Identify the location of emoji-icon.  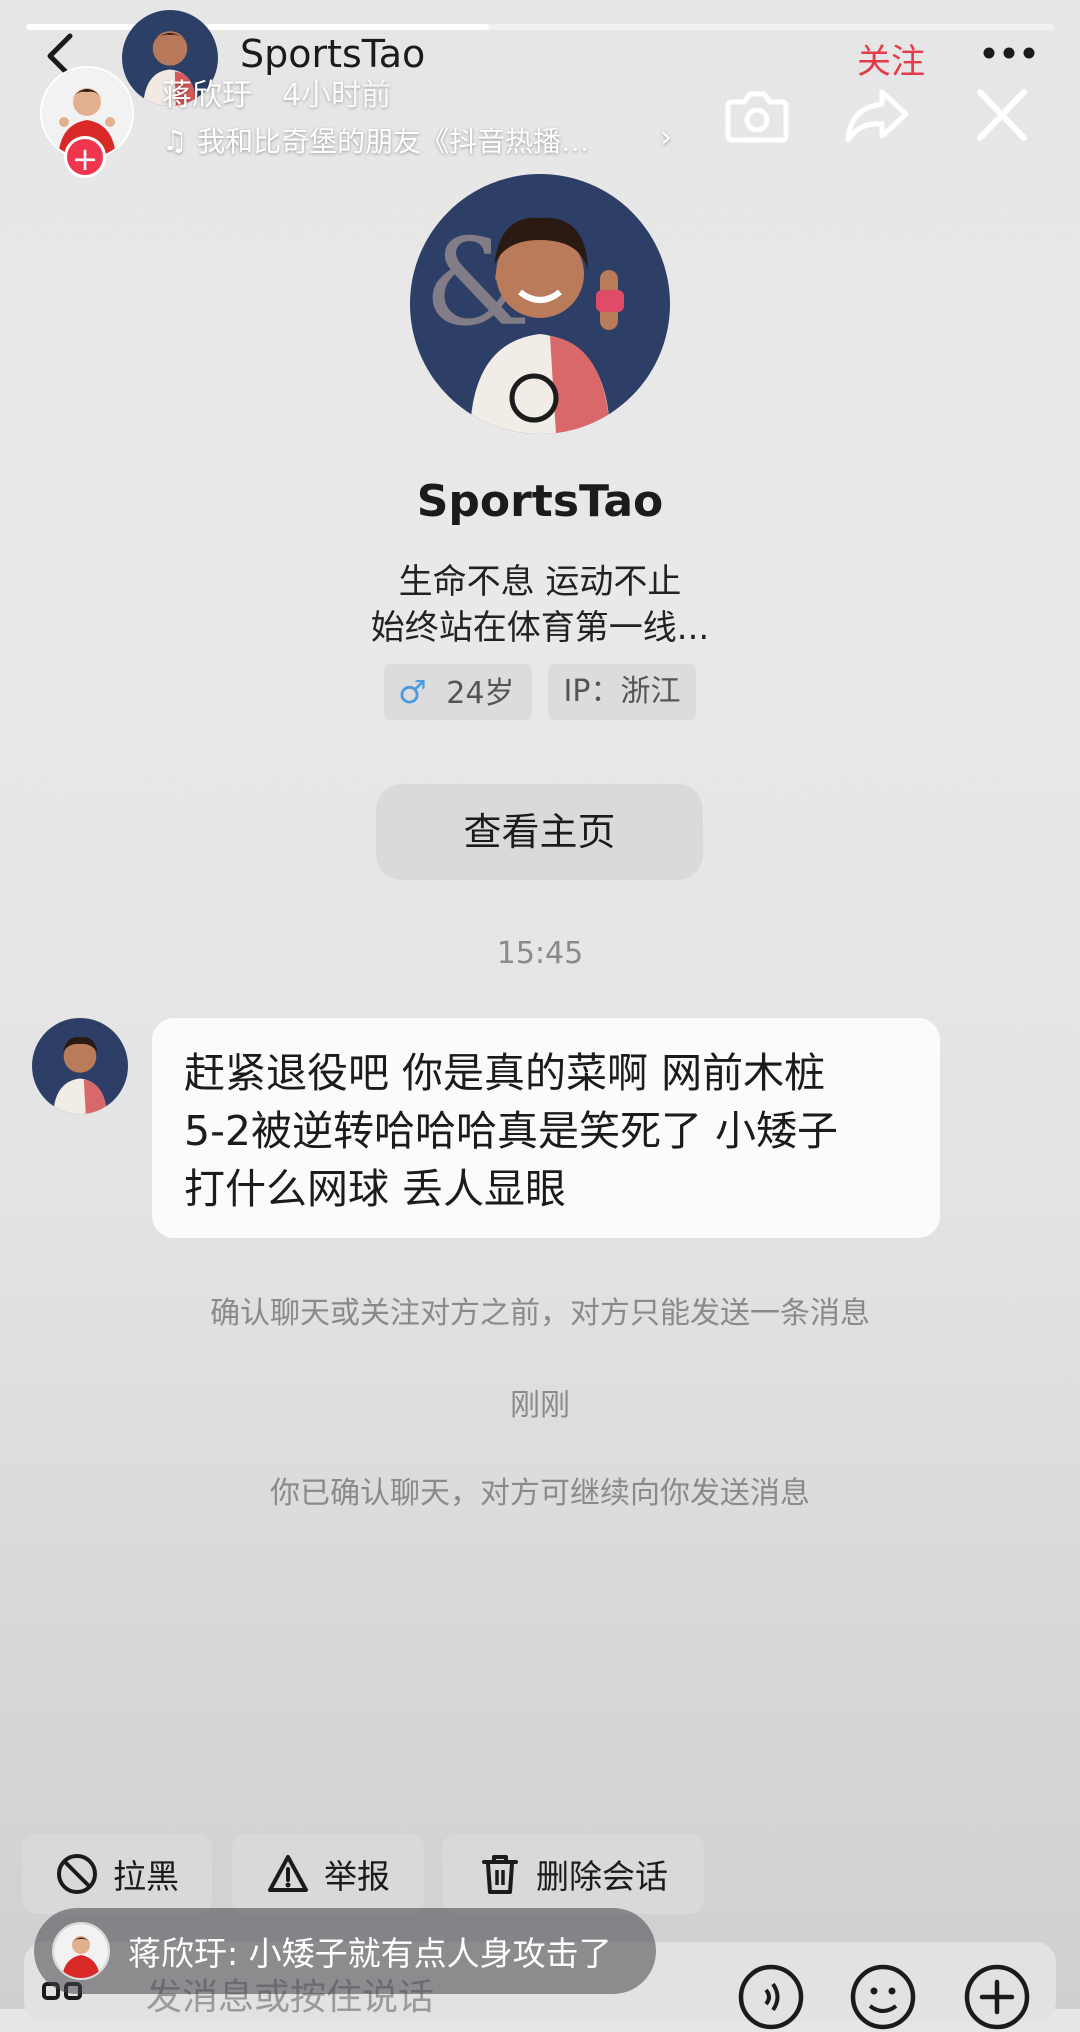
(883, 1997).